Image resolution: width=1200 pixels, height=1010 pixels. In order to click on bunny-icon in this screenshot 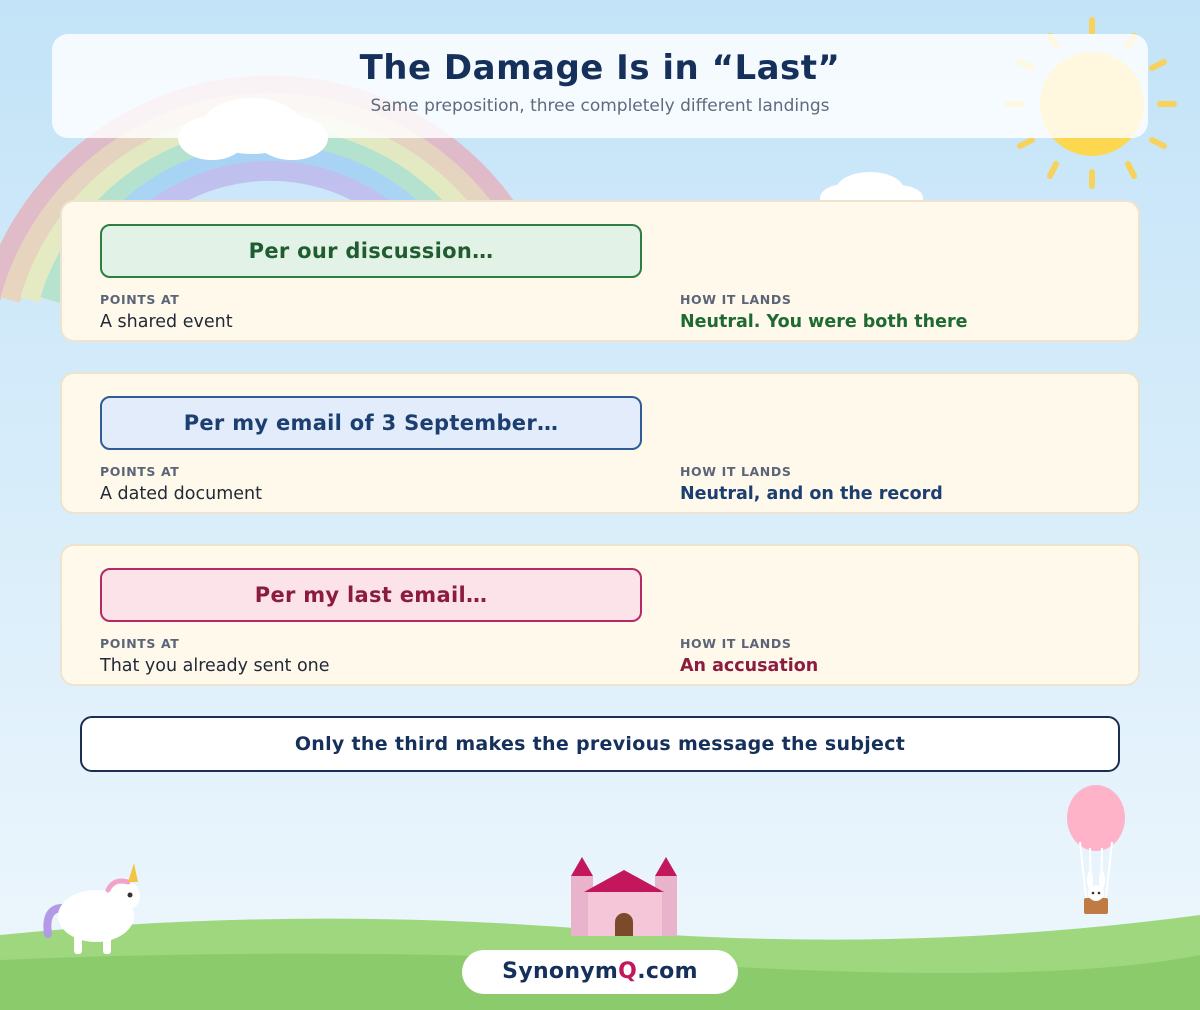, I will do `click(1096, 886)`.